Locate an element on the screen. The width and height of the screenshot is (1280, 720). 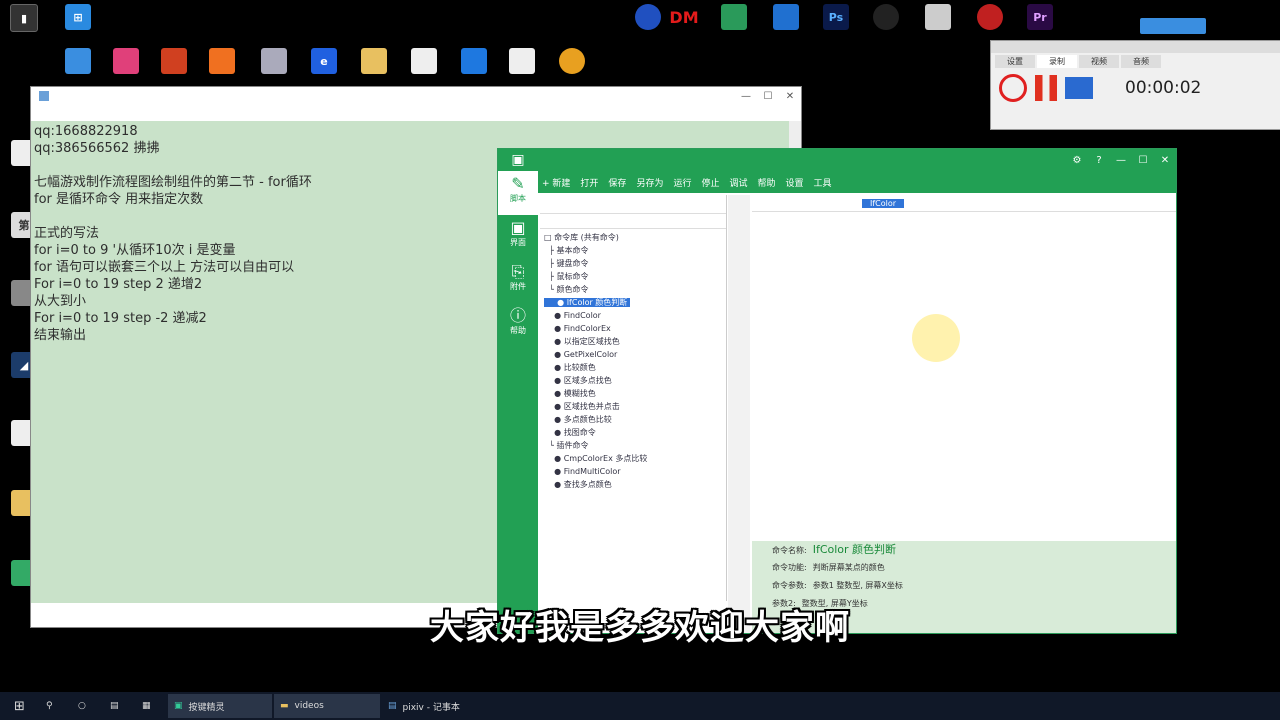
tree-item: ● CmpColorEx 多点比较 is located at coordinates (633, 458).